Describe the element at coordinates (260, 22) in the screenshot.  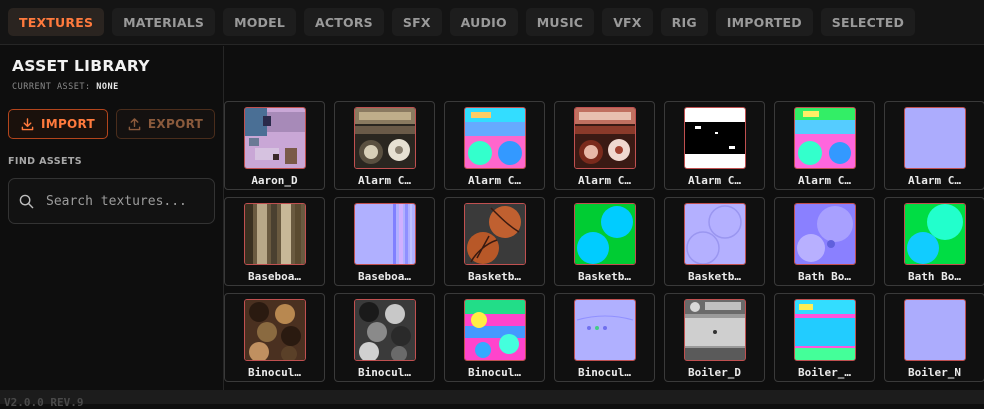
I see `tab-model: MODEL` at that location.